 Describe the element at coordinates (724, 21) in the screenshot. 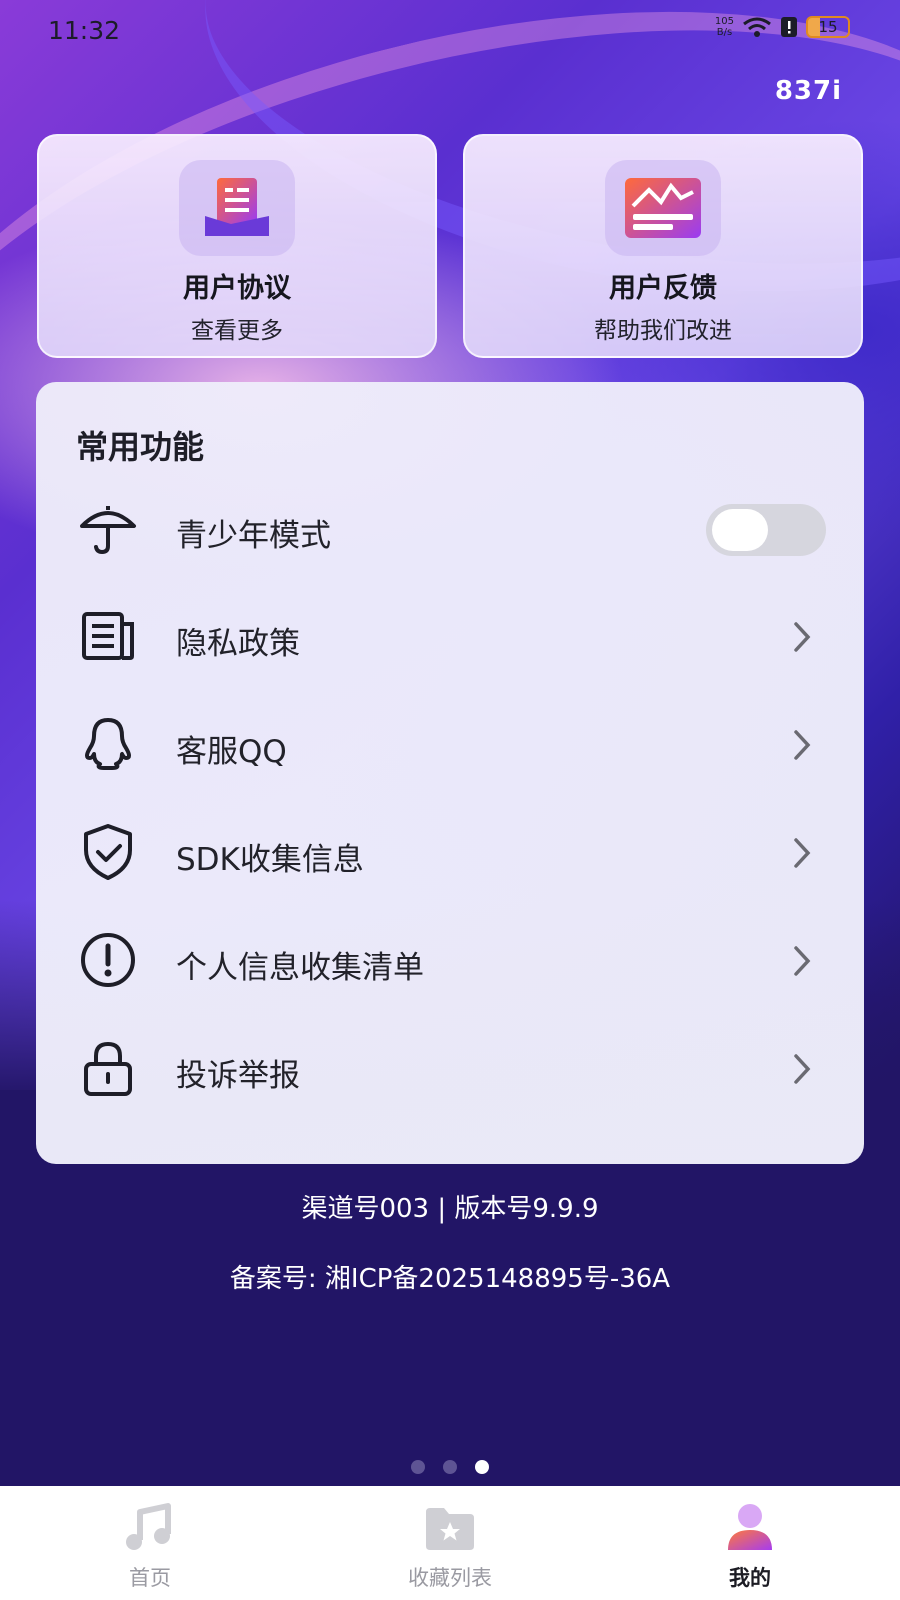

I see `network-speed-value: 105` at that location.